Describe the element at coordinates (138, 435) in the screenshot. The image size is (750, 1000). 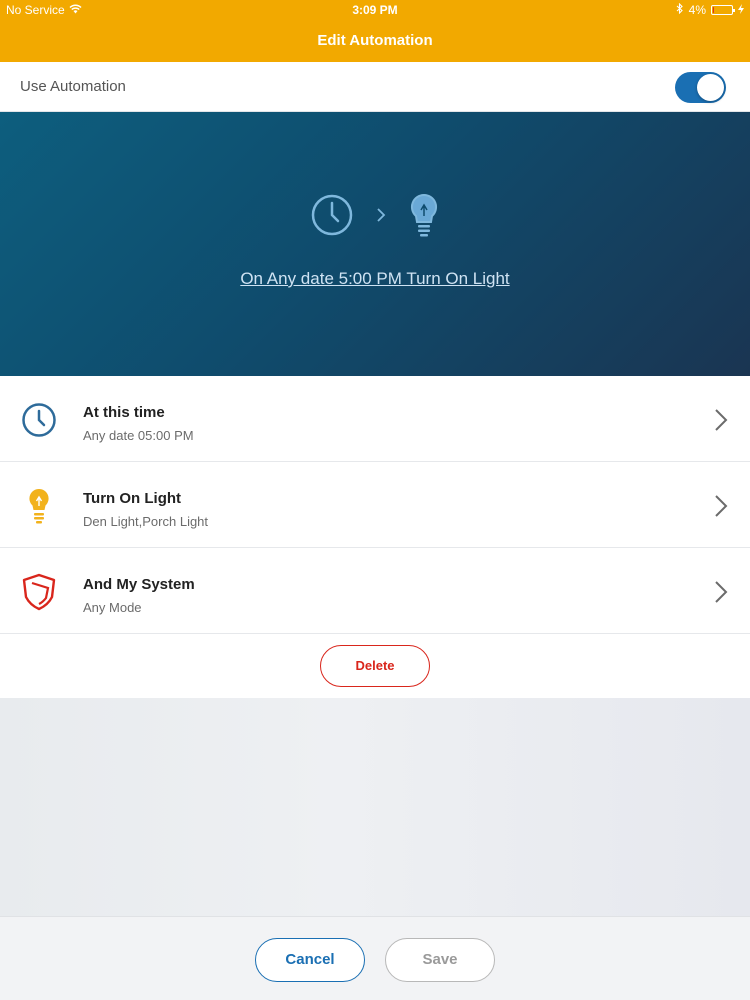
I see `row-subtitle: Any date 05:00 PM` at that location.